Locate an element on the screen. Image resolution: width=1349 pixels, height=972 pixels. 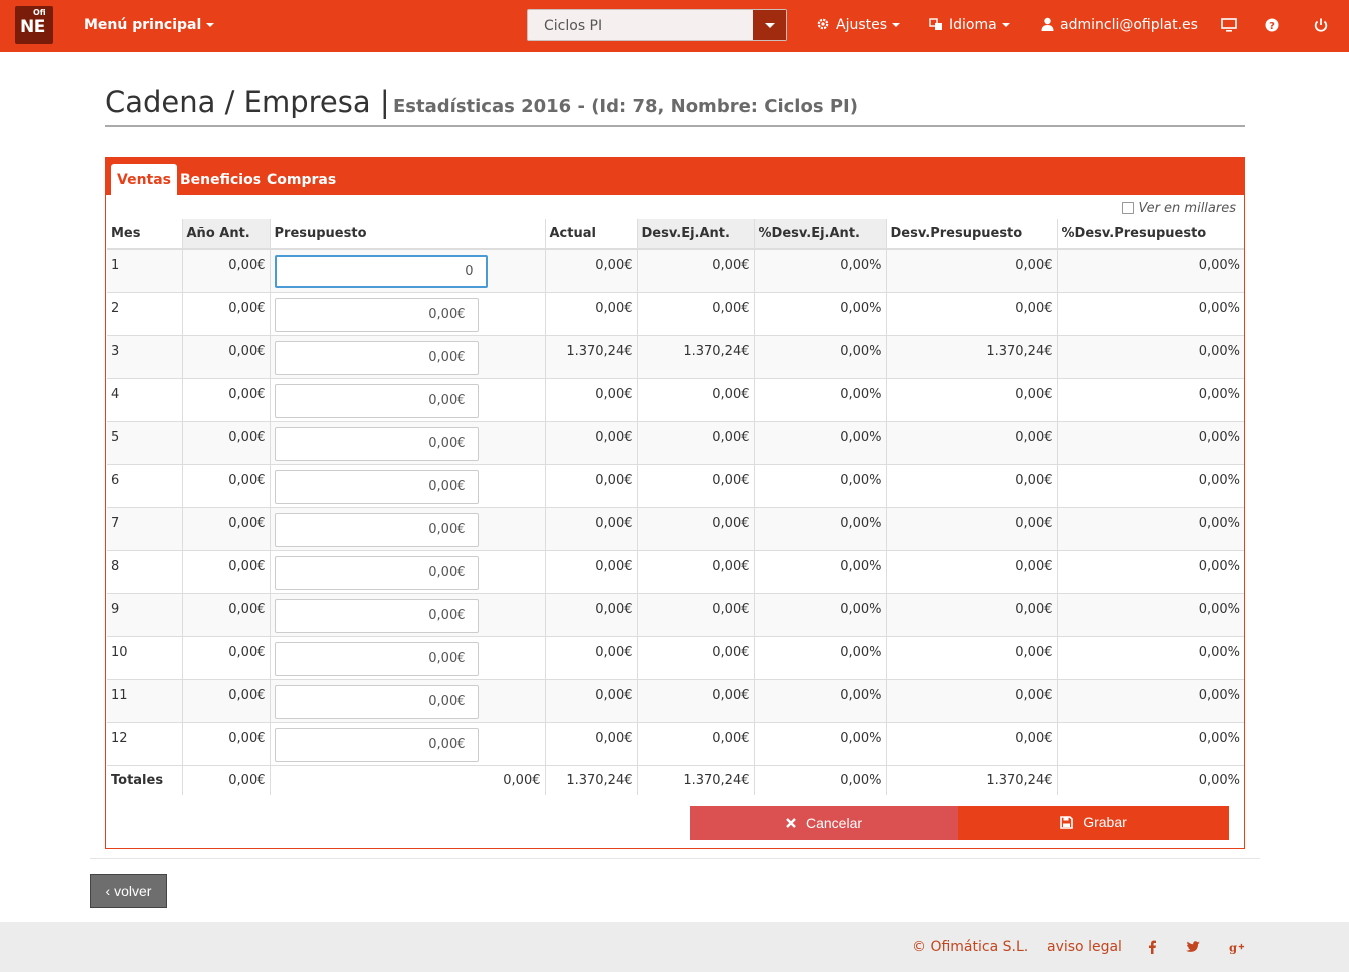
cancel-button: Cancelar is located at coordinates (824, 823).